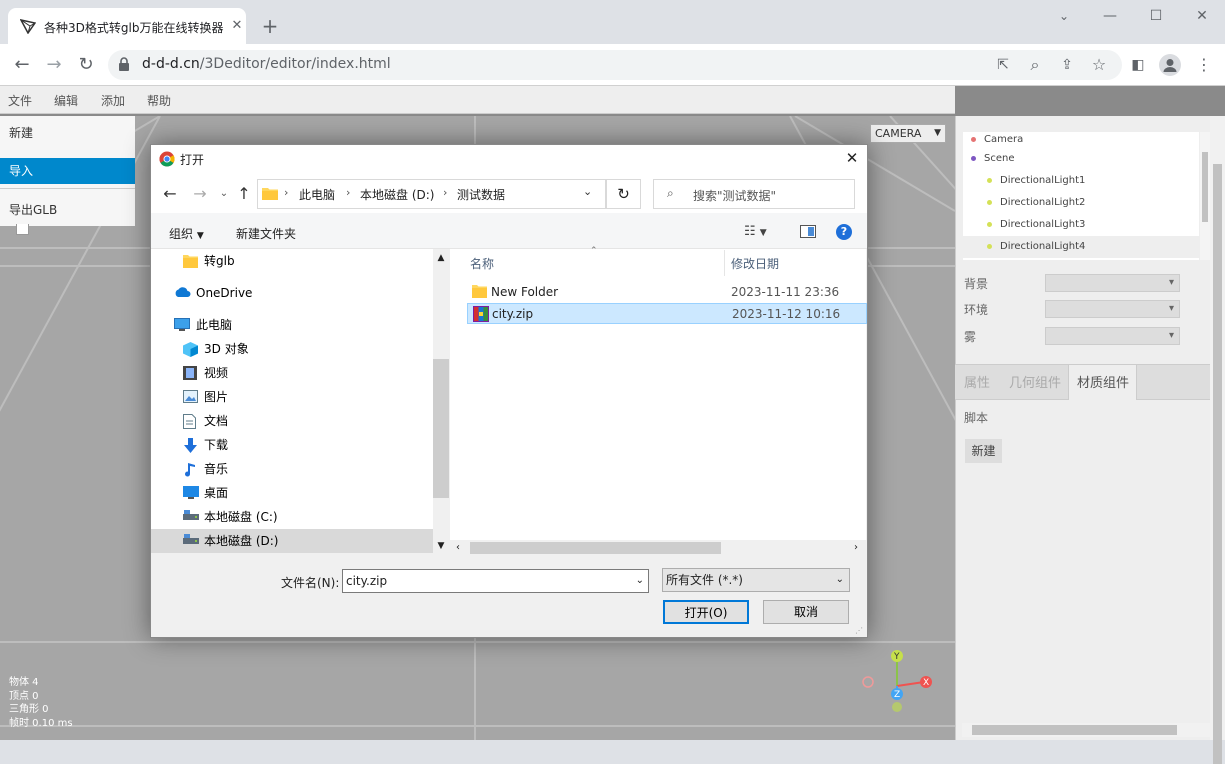 The image size is (1225, 764). What do you see at coordinates (1112, 309) in the screenshot?
I see `environment-select: ▾` at bounding box center [1112, 309].